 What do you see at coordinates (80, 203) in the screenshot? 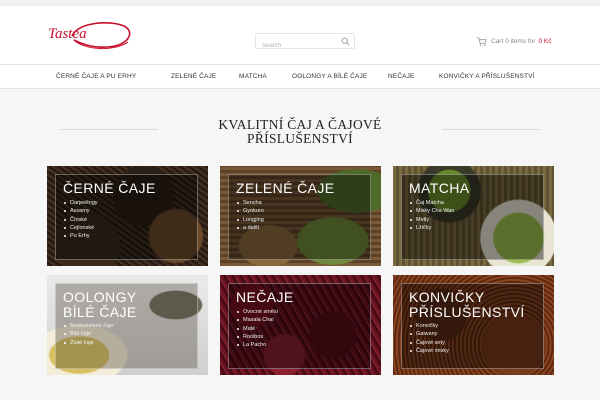
I see `tile-link: Darjeelingy` at bounding box center [80, 203].